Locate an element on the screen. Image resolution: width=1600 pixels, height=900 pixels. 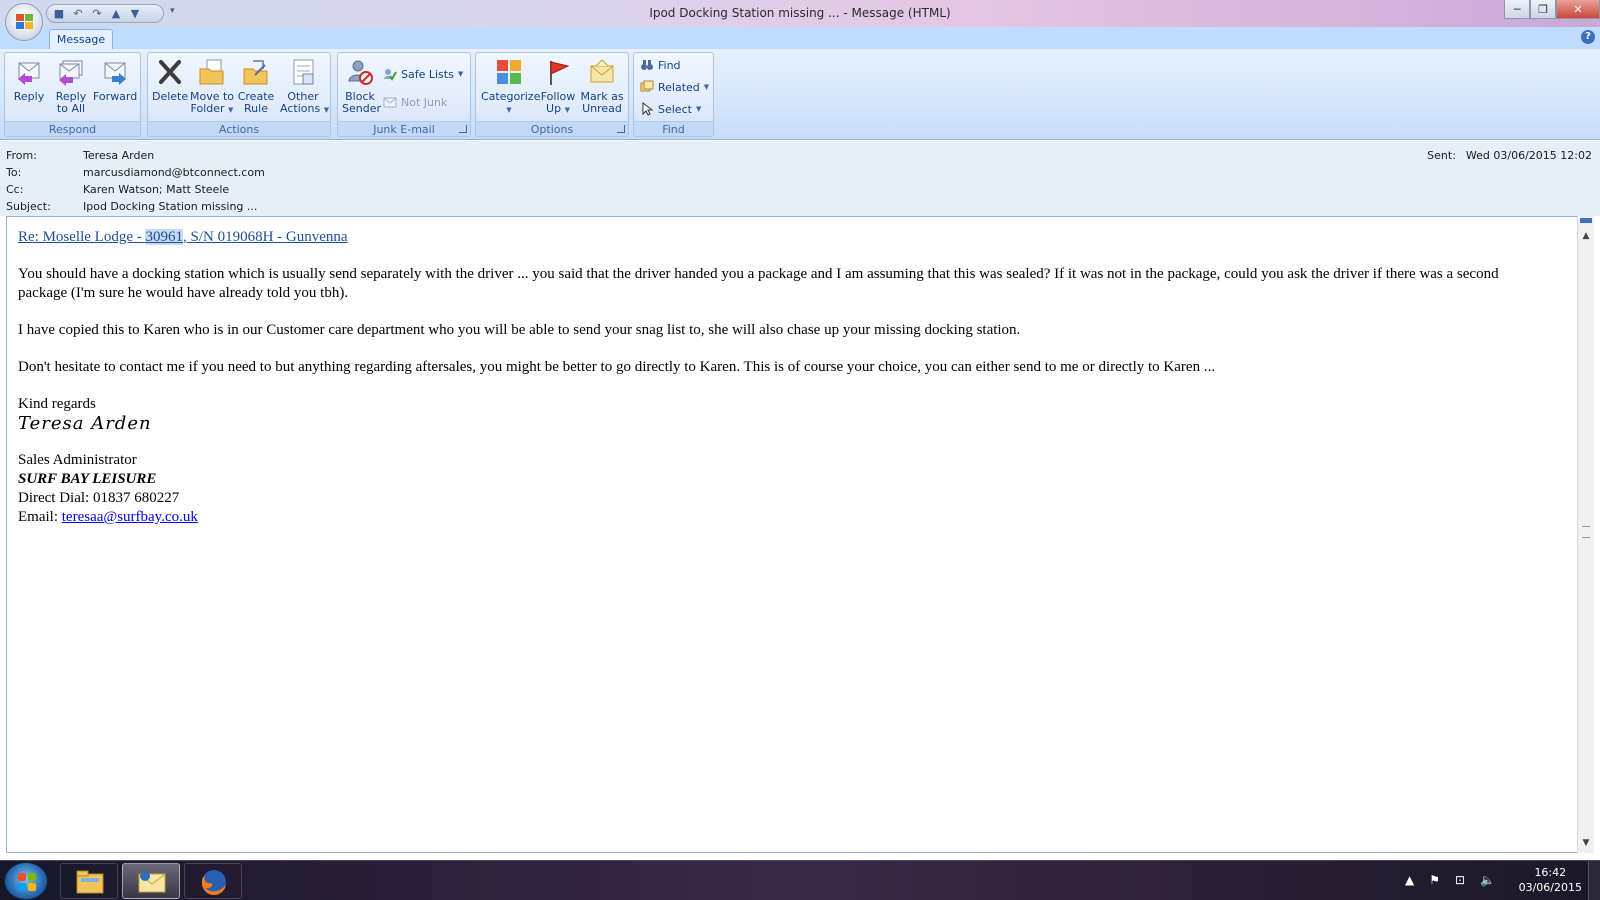
group-label-respond: Respond is located at coordinates (72, 128).